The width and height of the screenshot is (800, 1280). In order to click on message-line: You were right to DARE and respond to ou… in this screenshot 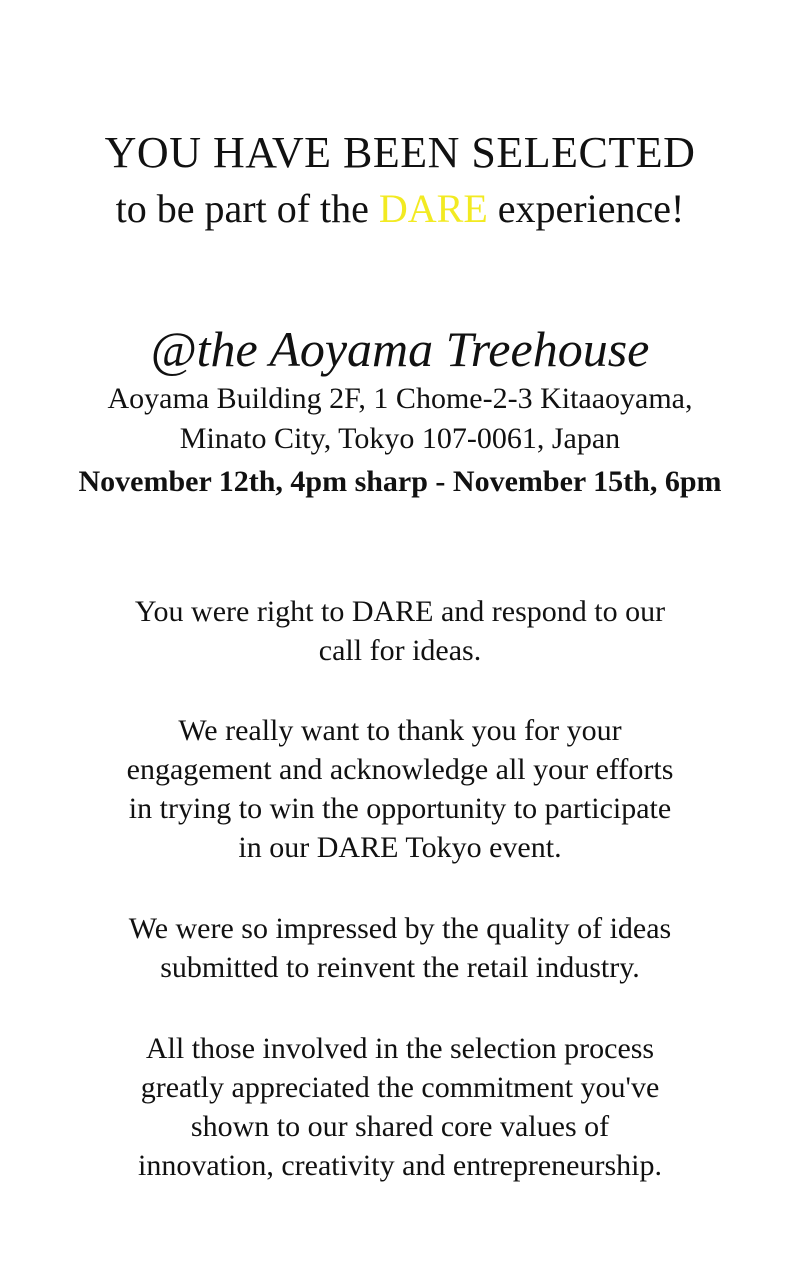, I will do `click(400, 611)`.